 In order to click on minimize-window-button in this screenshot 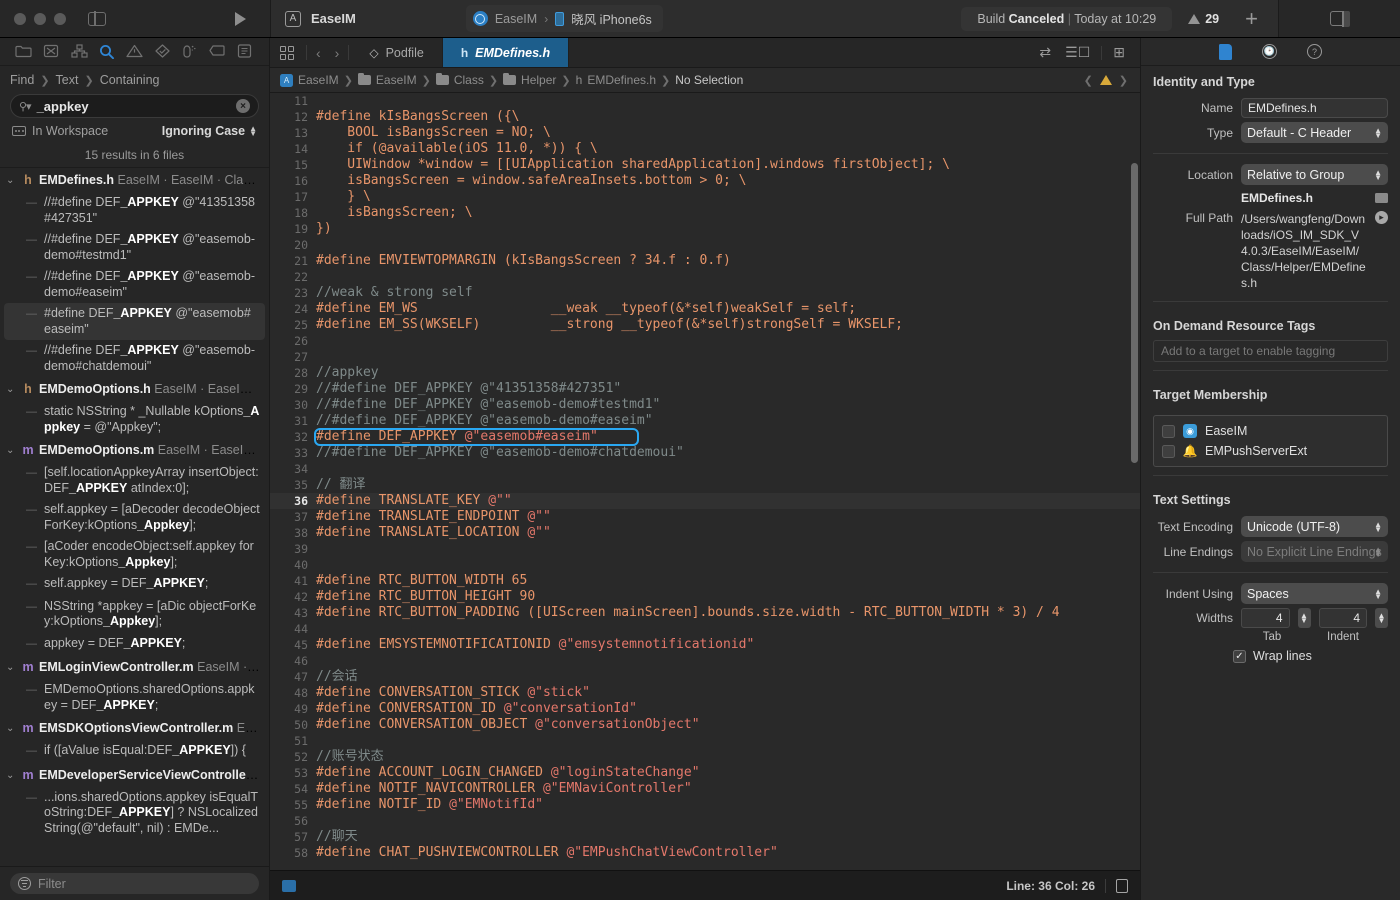, I will do `click(40, 18)`.